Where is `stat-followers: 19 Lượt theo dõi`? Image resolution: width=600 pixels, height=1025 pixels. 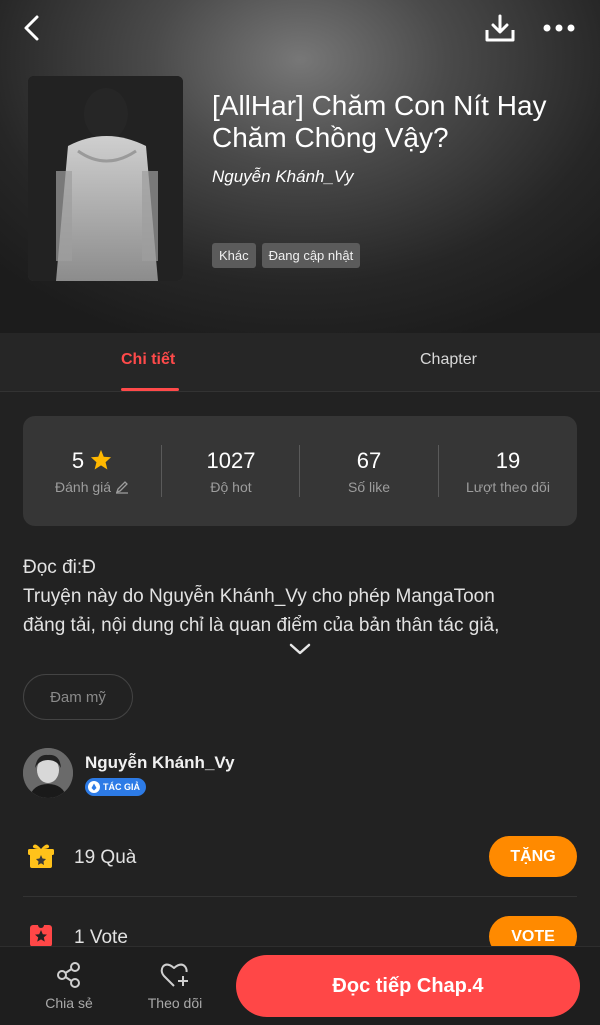
stat-followers: 19 Lượt theo dõi is located at coordinates (508, 471).